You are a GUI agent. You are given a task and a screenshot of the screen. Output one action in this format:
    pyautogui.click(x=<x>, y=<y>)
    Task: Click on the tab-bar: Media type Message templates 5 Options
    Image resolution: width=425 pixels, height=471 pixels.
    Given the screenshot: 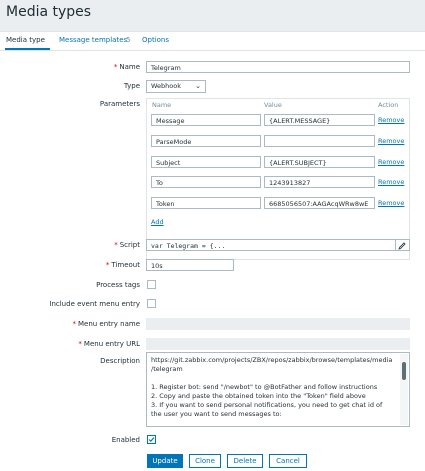 What is the action you would take?
    pyautogui.click(x=212, y=41)
    